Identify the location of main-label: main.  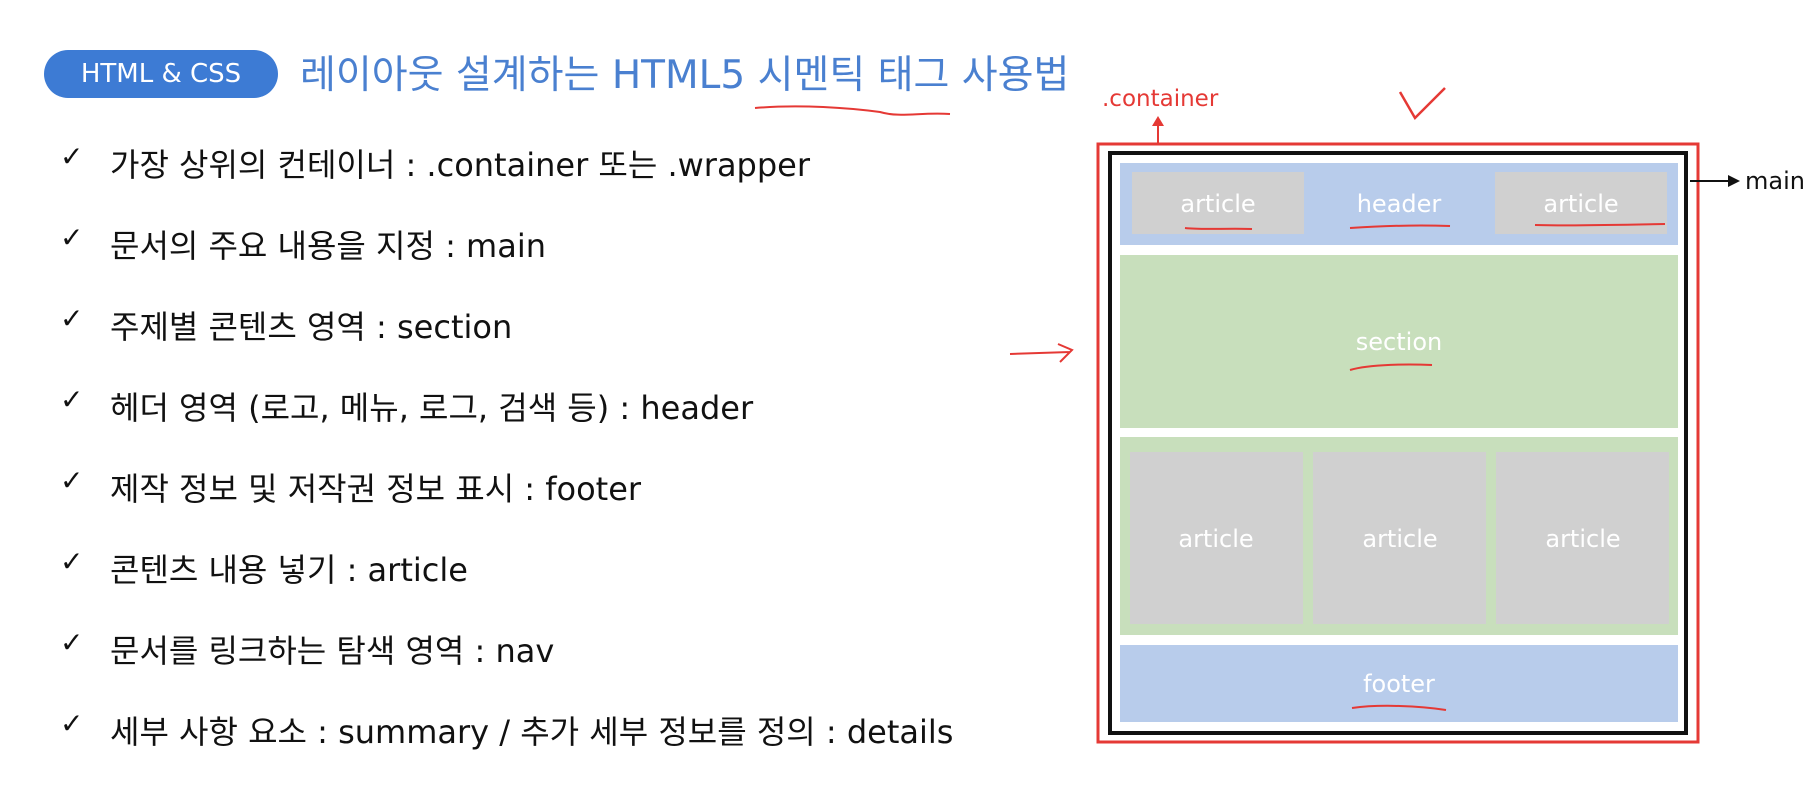
(1775, 181).